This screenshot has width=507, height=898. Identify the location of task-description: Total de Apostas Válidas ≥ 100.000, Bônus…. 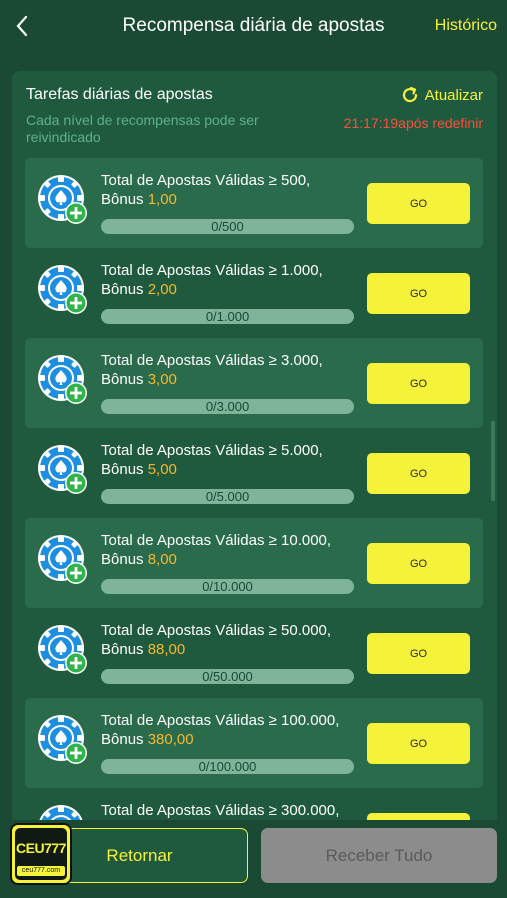
(220, 730).